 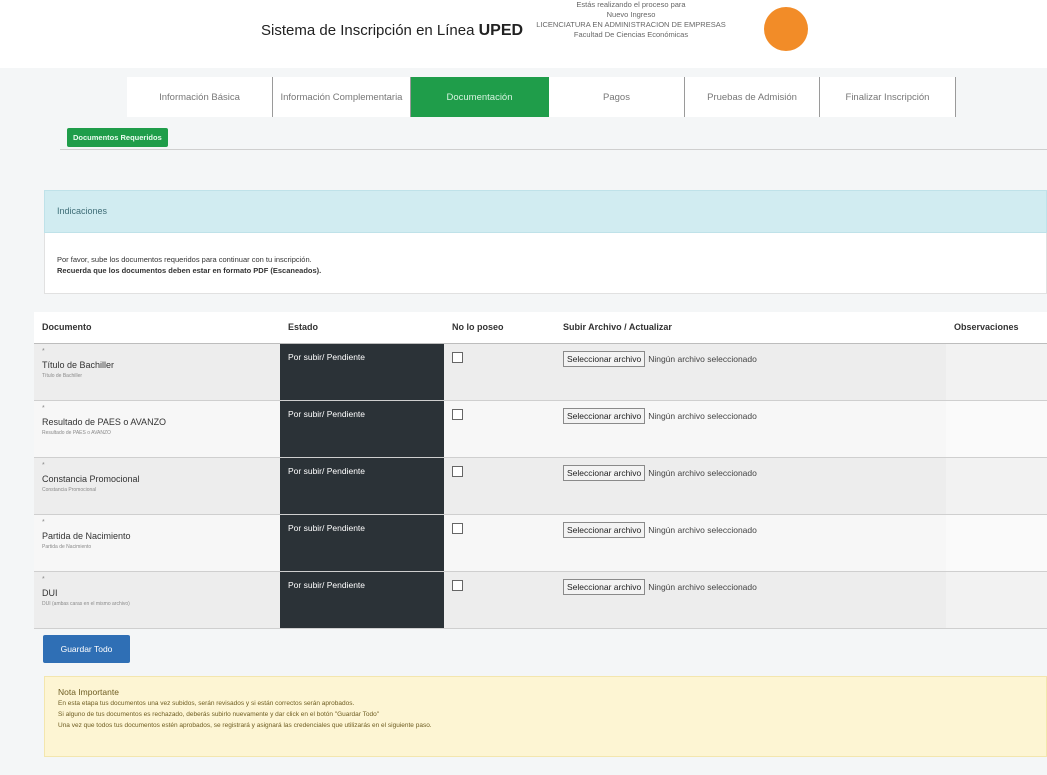 I want to click on subtab-documentos-requeridos: Documentos Requeridos, so click(x=117, y=137).